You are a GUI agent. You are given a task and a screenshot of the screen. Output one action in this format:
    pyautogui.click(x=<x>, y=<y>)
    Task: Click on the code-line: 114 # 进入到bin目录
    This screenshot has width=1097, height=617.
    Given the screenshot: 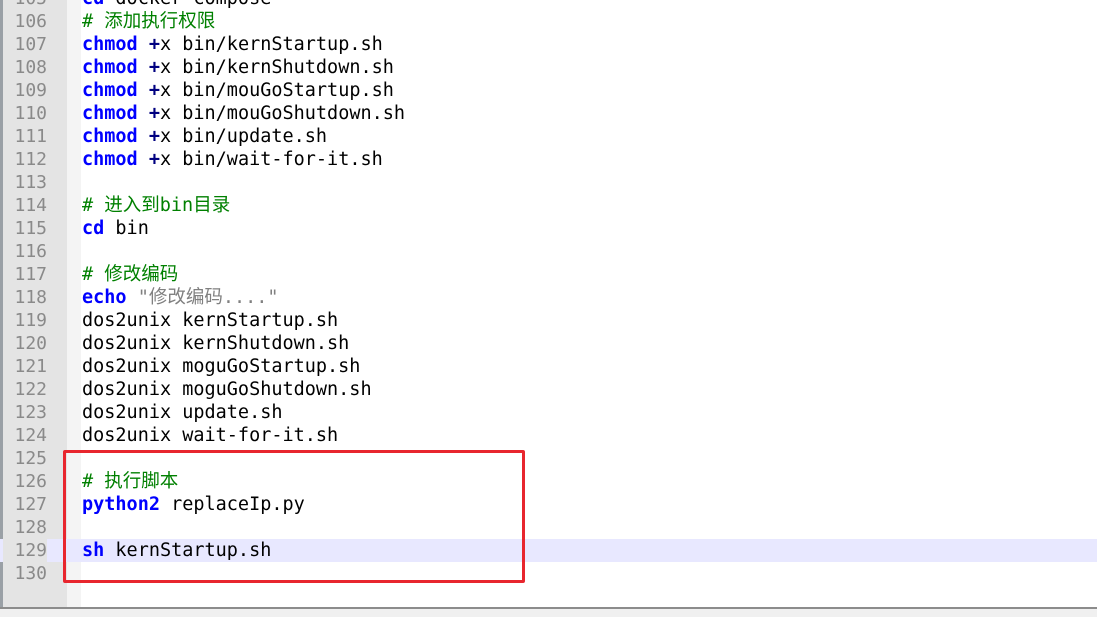 What is the action you would take?
    pyautogui.click(x=548, y=205)
    